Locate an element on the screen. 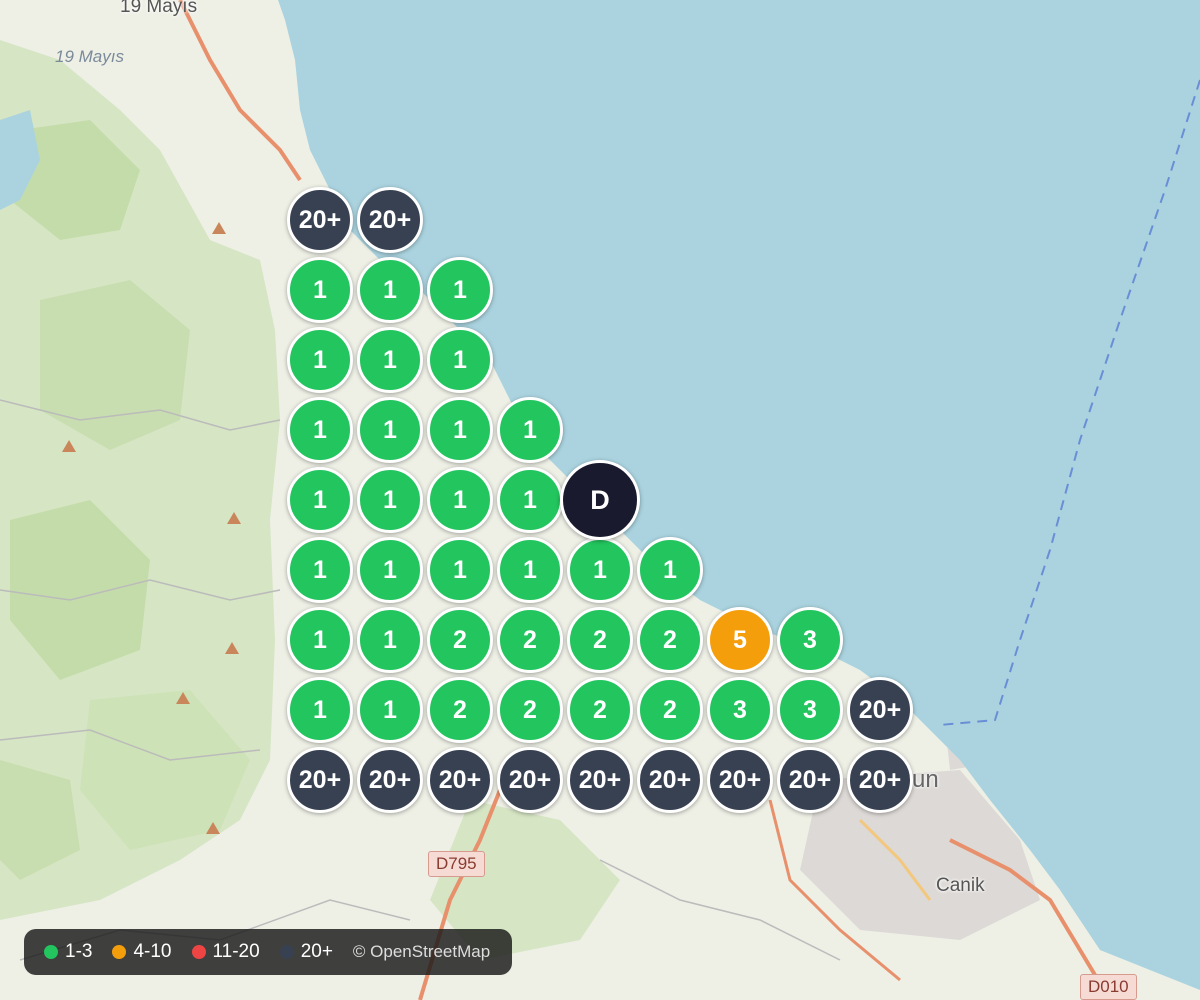 Image resolution: width=1200 pixels, height=1000 pixels. cluster-marker: 5 is located at coordinates (740, 640).